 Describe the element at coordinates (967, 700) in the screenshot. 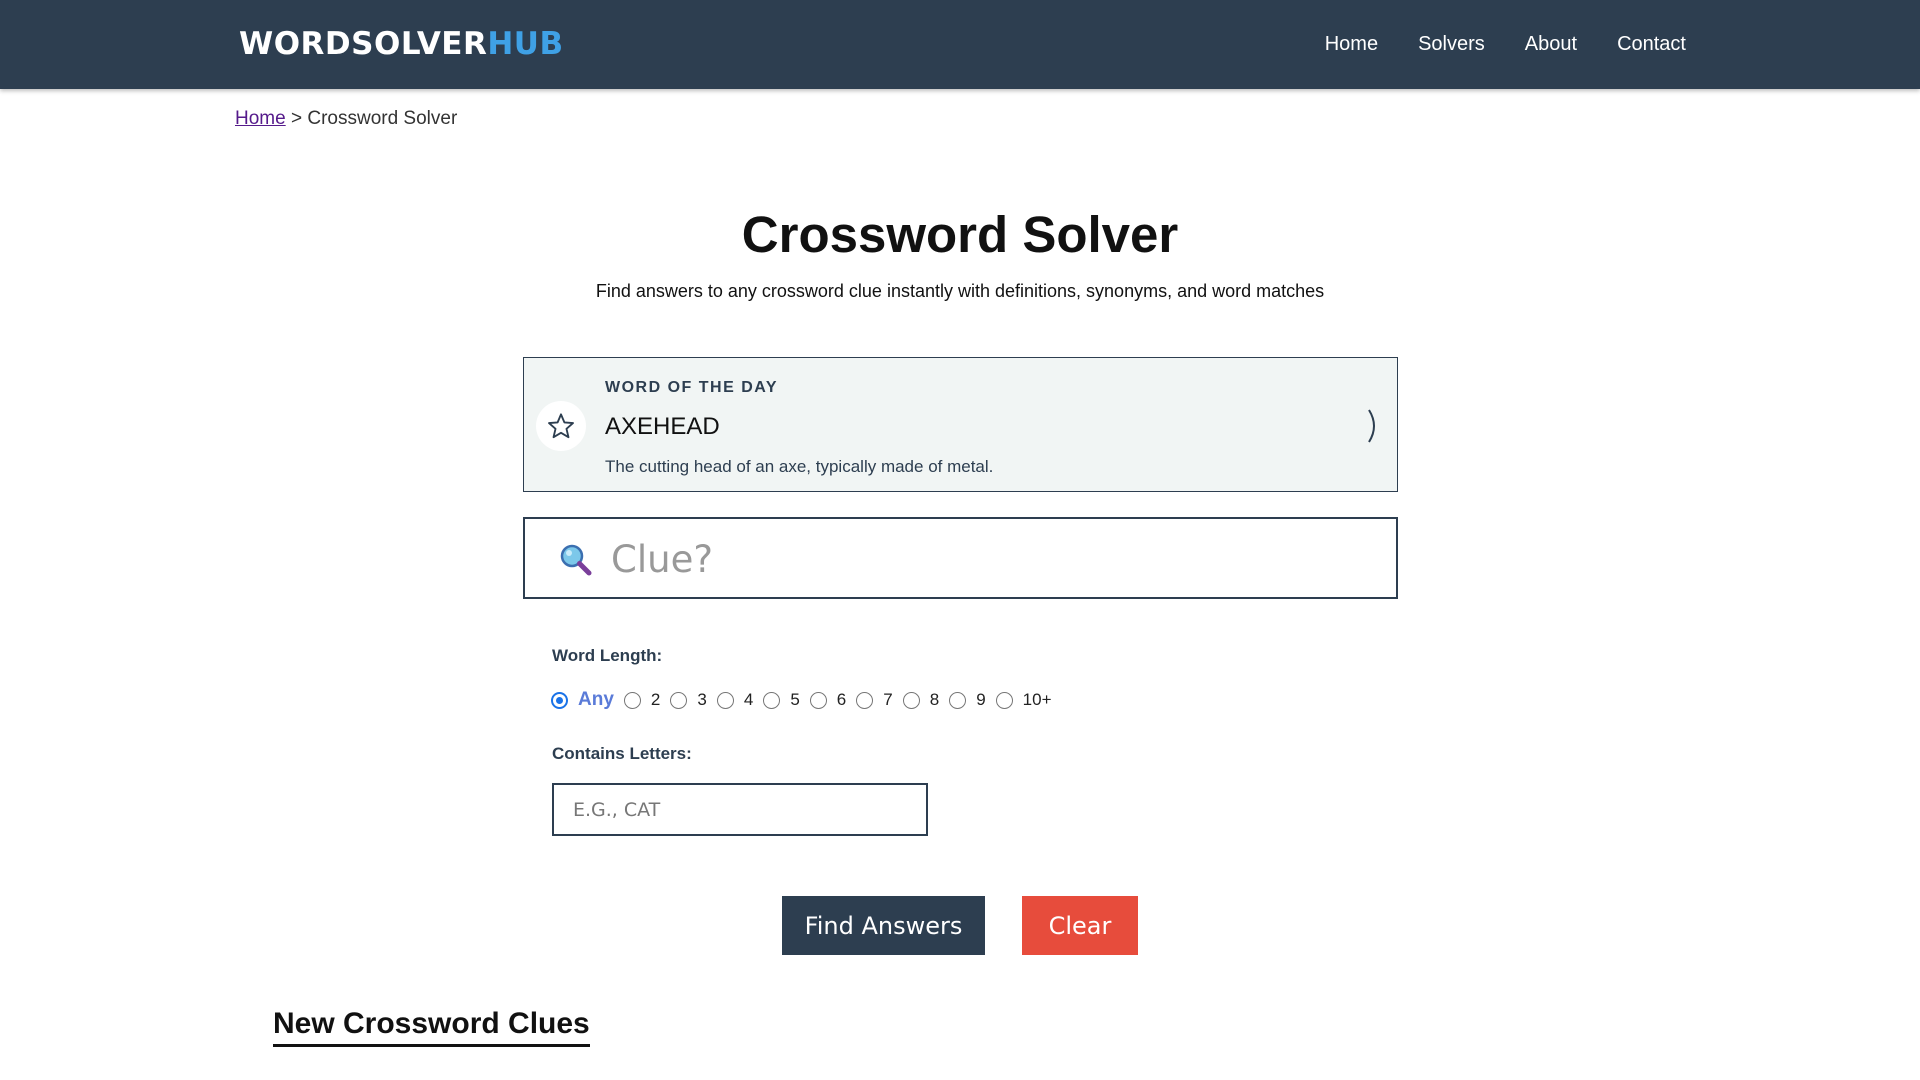

I see `length-option-9: 9` at that location.